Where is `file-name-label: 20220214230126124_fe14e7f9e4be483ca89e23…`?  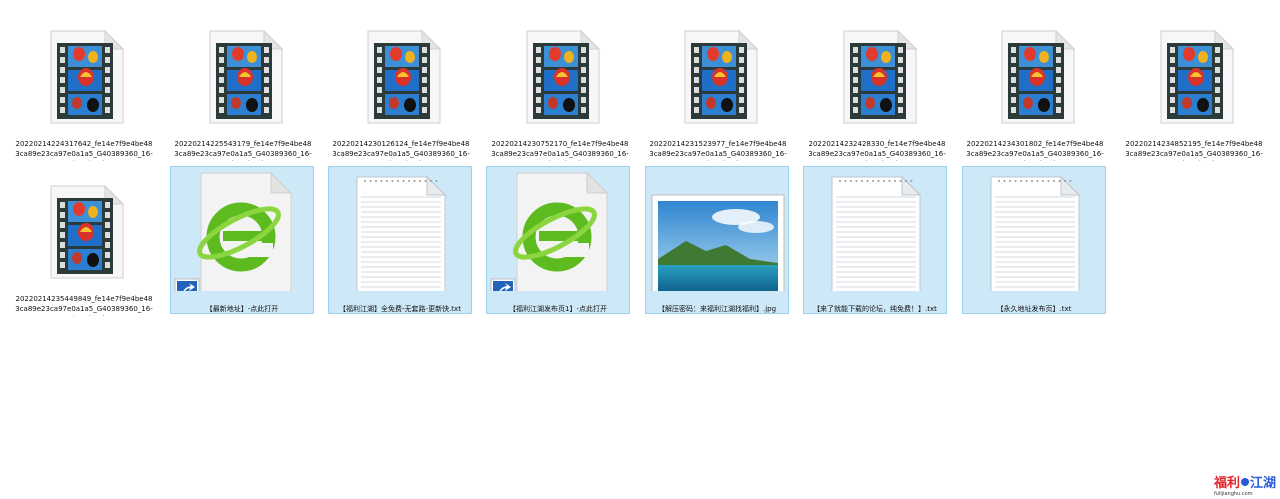 file-name-label: 20220214230126124_fe14e7f9e4be483ca89e23… is located at coordinates (401, 150).